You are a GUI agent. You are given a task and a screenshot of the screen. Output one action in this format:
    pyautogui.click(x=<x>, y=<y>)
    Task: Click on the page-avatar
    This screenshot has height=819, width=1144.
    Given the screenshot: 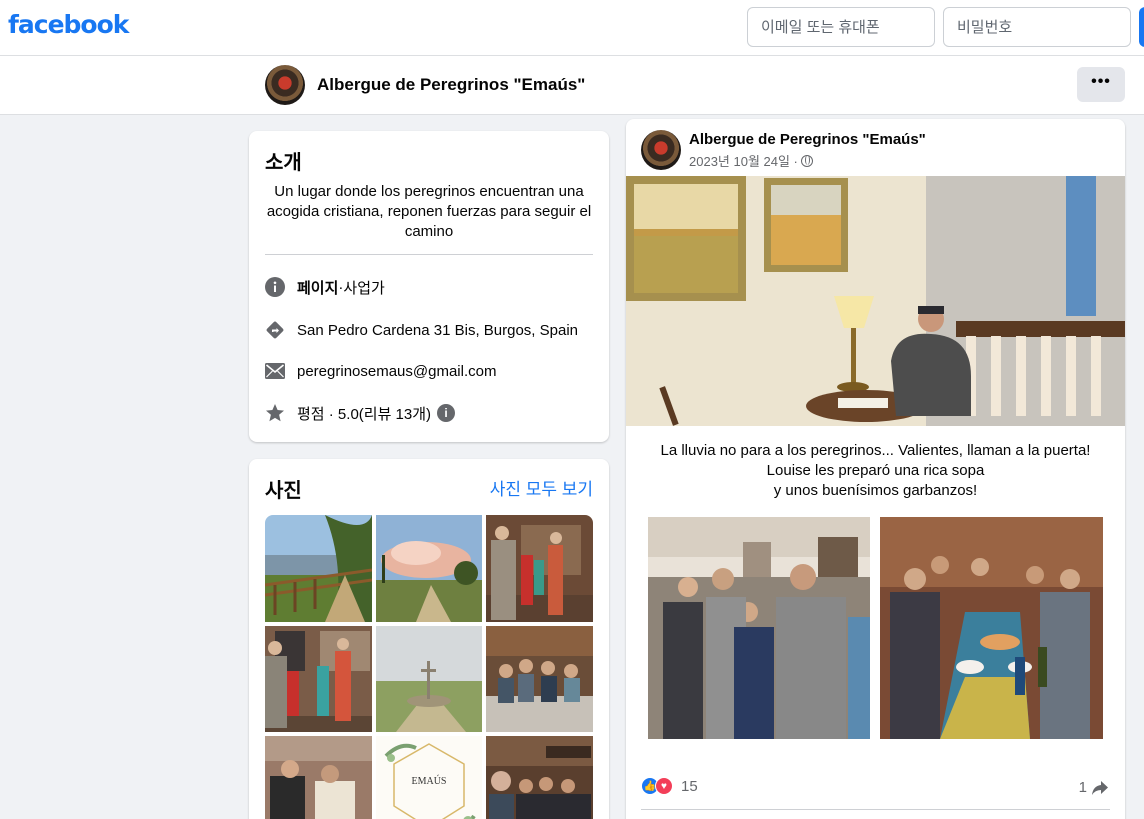 What is the action you would take?
    pyautogui.click(x=285, y=85)
    